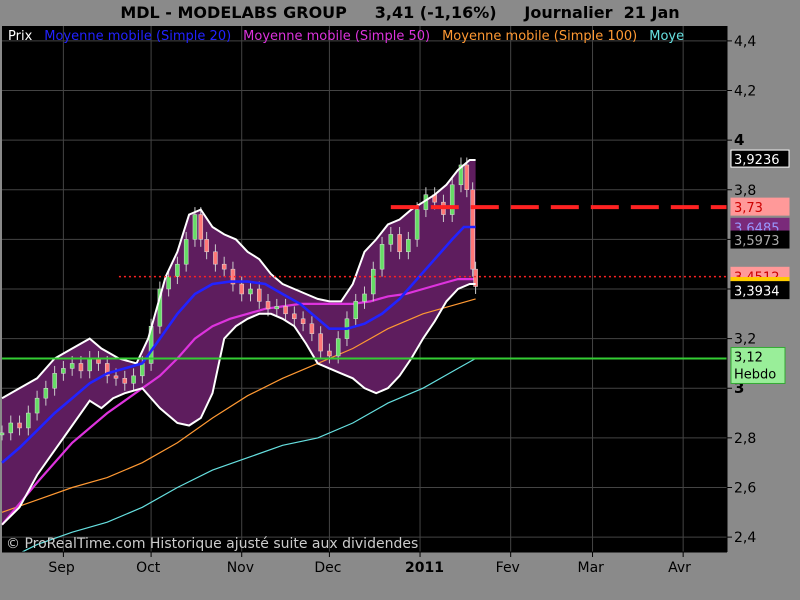 The image size is (800, 600). What do you see at coordinates (748, 208) in the screenshot?
I see `value-label: 3,73` at bounding box center [748, 208].